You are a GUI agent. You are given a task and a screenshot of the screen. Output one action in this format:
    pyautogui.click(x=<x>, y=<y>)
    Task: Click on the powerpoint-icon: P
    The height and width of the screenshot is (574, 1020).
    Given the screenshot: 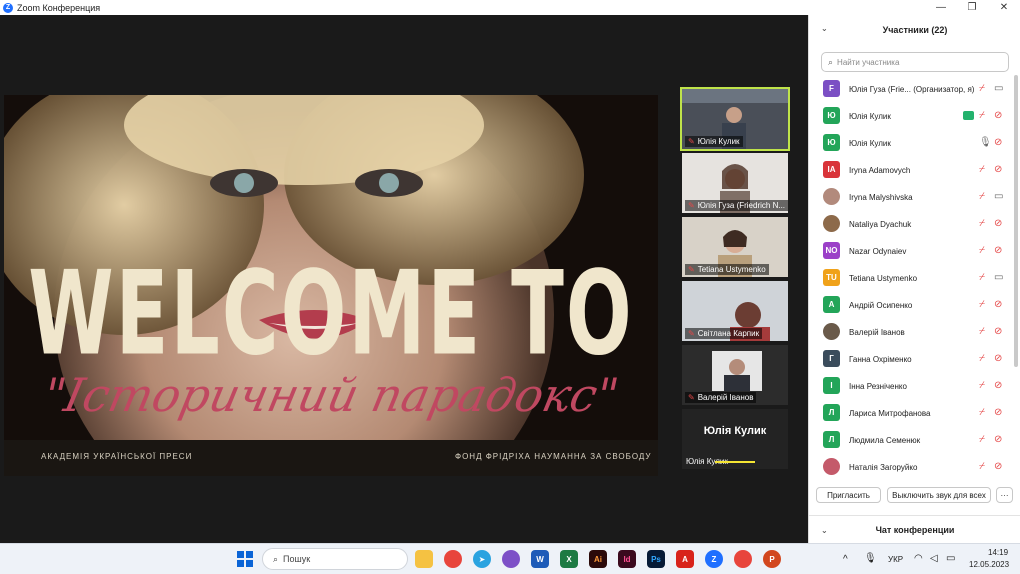 What is the action you would take?
    pyautogui.click(x=772, y=559)
    